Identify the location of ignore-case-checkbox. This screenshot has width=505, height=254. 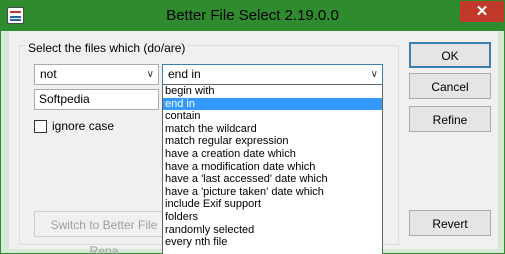
(40, 126).